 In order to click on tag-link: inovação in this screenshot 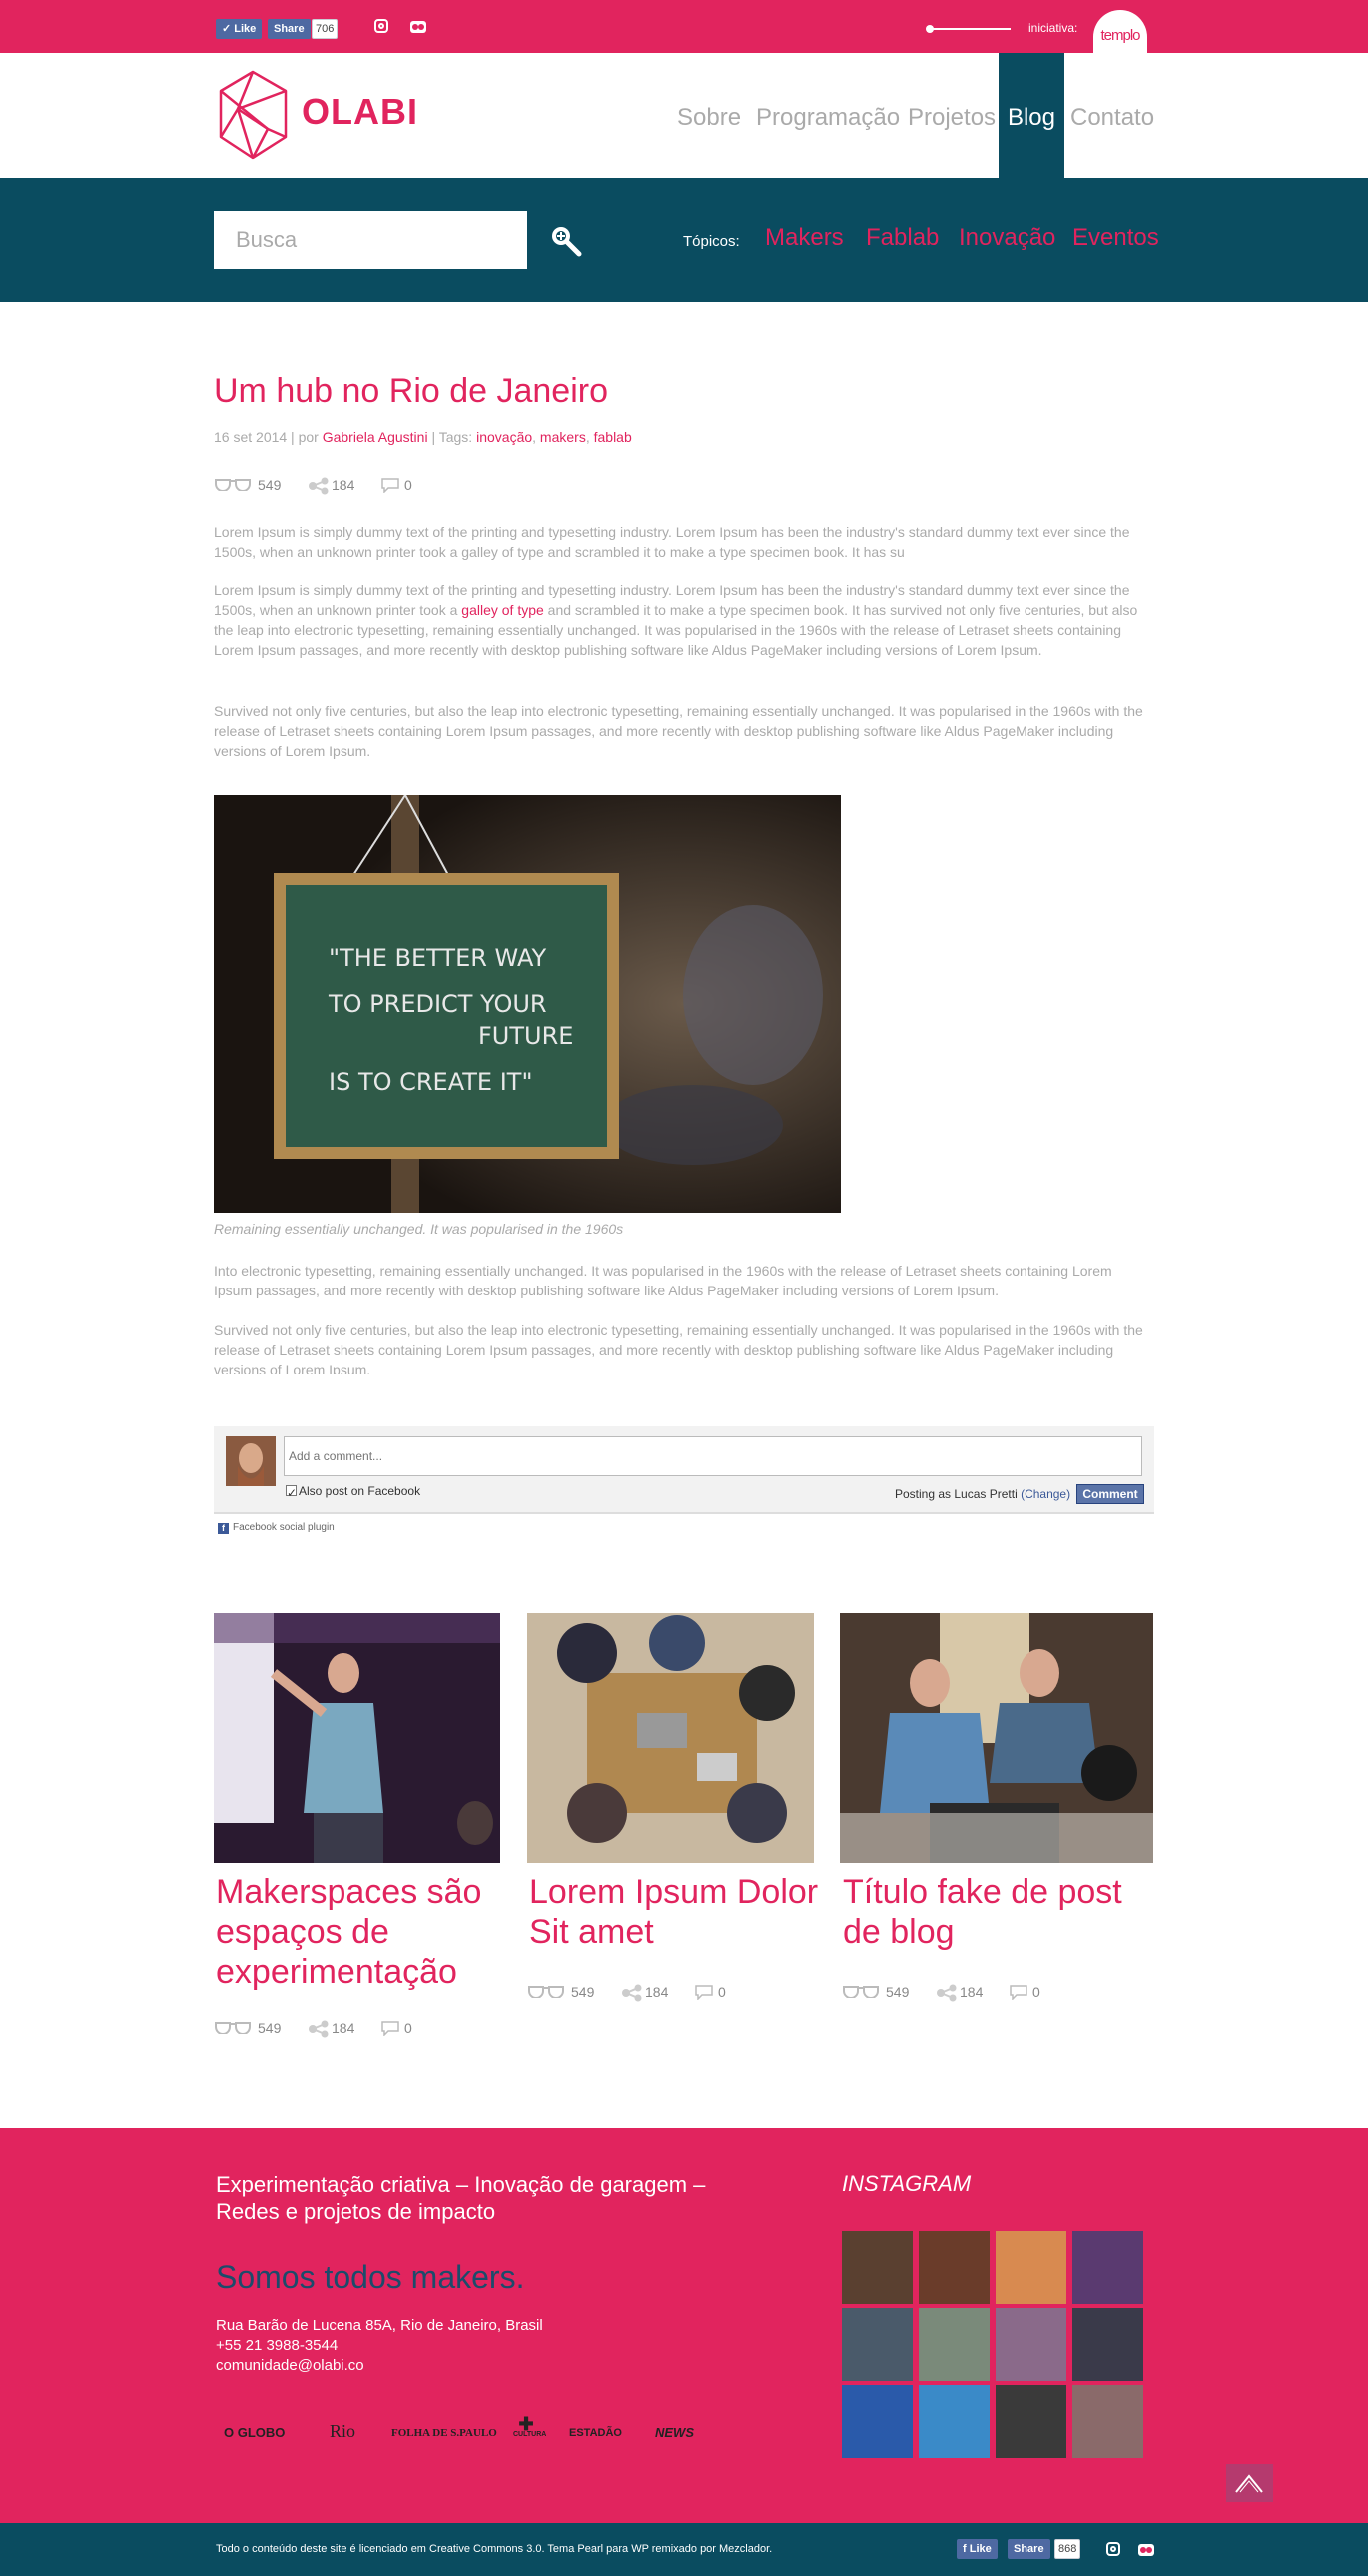, I will do `click(504, 437)`.